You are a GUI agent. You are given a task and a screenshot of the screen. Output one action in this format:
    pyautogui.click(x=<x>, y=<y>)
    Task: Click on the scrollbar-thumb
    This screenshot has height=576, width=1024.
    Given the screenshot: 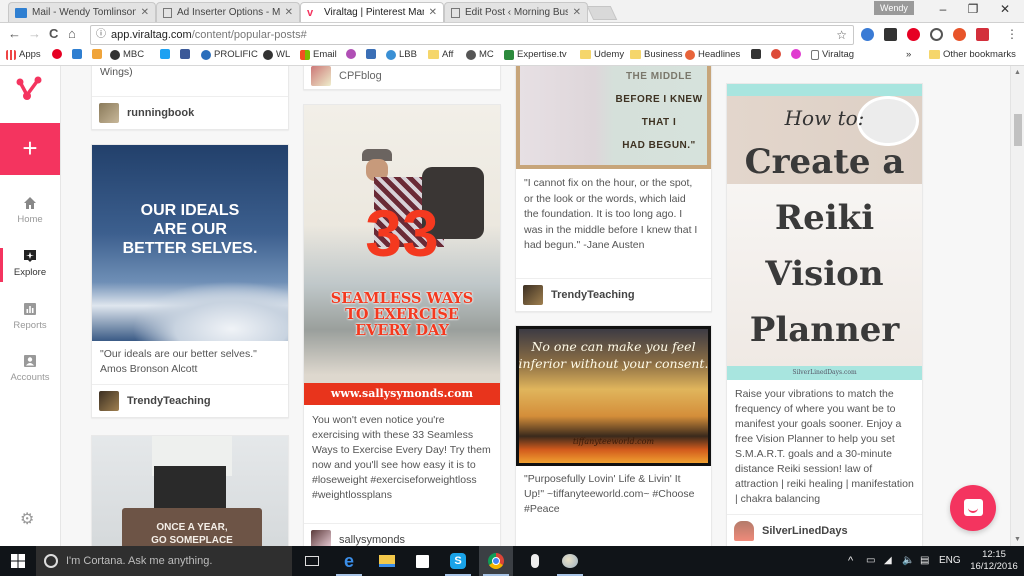 What is the action you would take?
    pyautogui.click(x=1018, y=130)
    